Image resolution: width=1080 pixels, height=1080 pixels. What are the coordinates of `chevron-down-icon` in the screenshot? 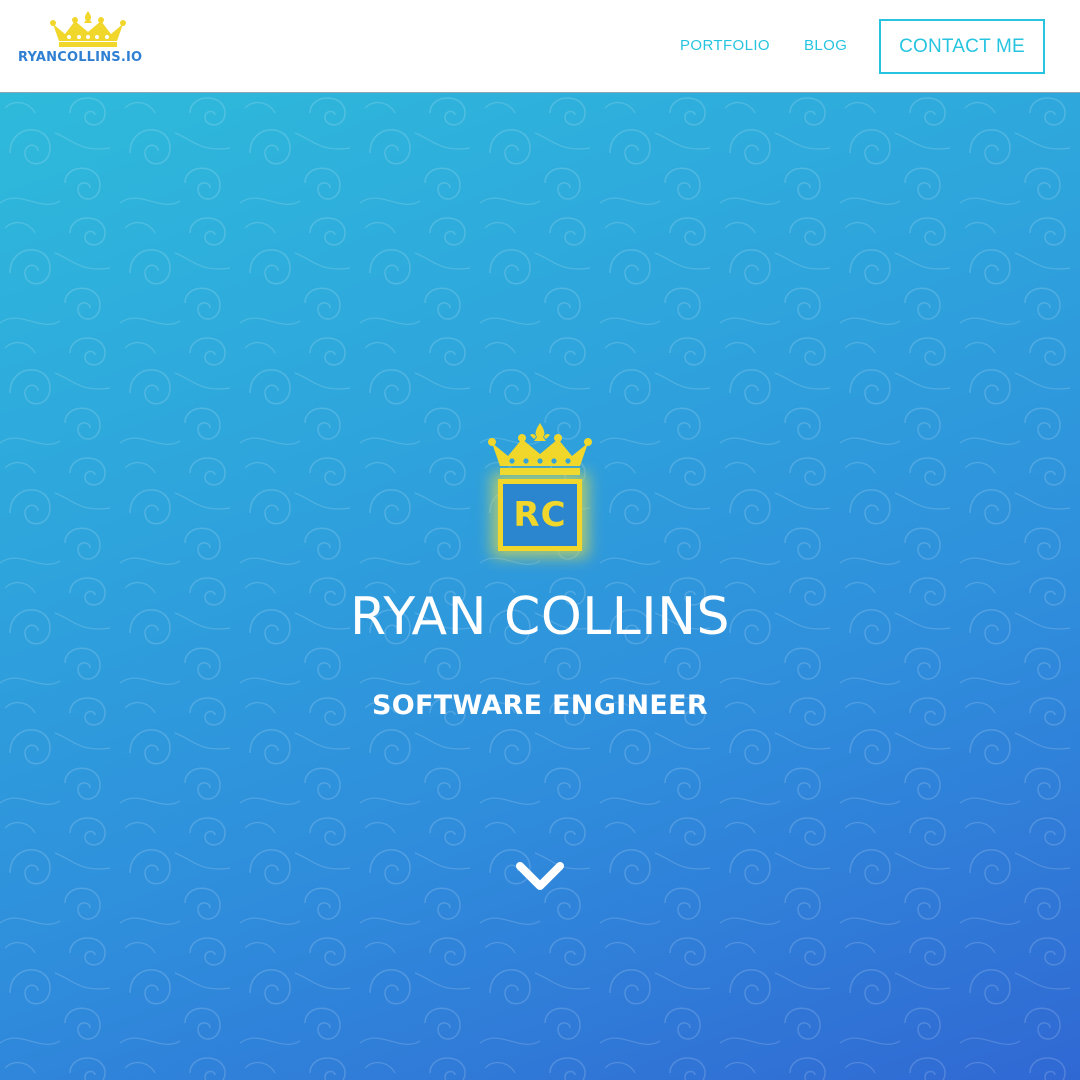 It's located at (540, 876).